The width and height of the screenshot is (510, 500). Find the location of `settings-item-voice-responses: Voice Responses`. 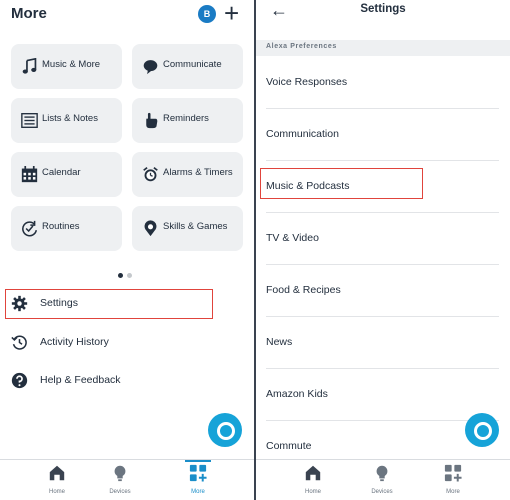

settings-item-voice-responses: Voice Responses is located at coordinates (382, 82).